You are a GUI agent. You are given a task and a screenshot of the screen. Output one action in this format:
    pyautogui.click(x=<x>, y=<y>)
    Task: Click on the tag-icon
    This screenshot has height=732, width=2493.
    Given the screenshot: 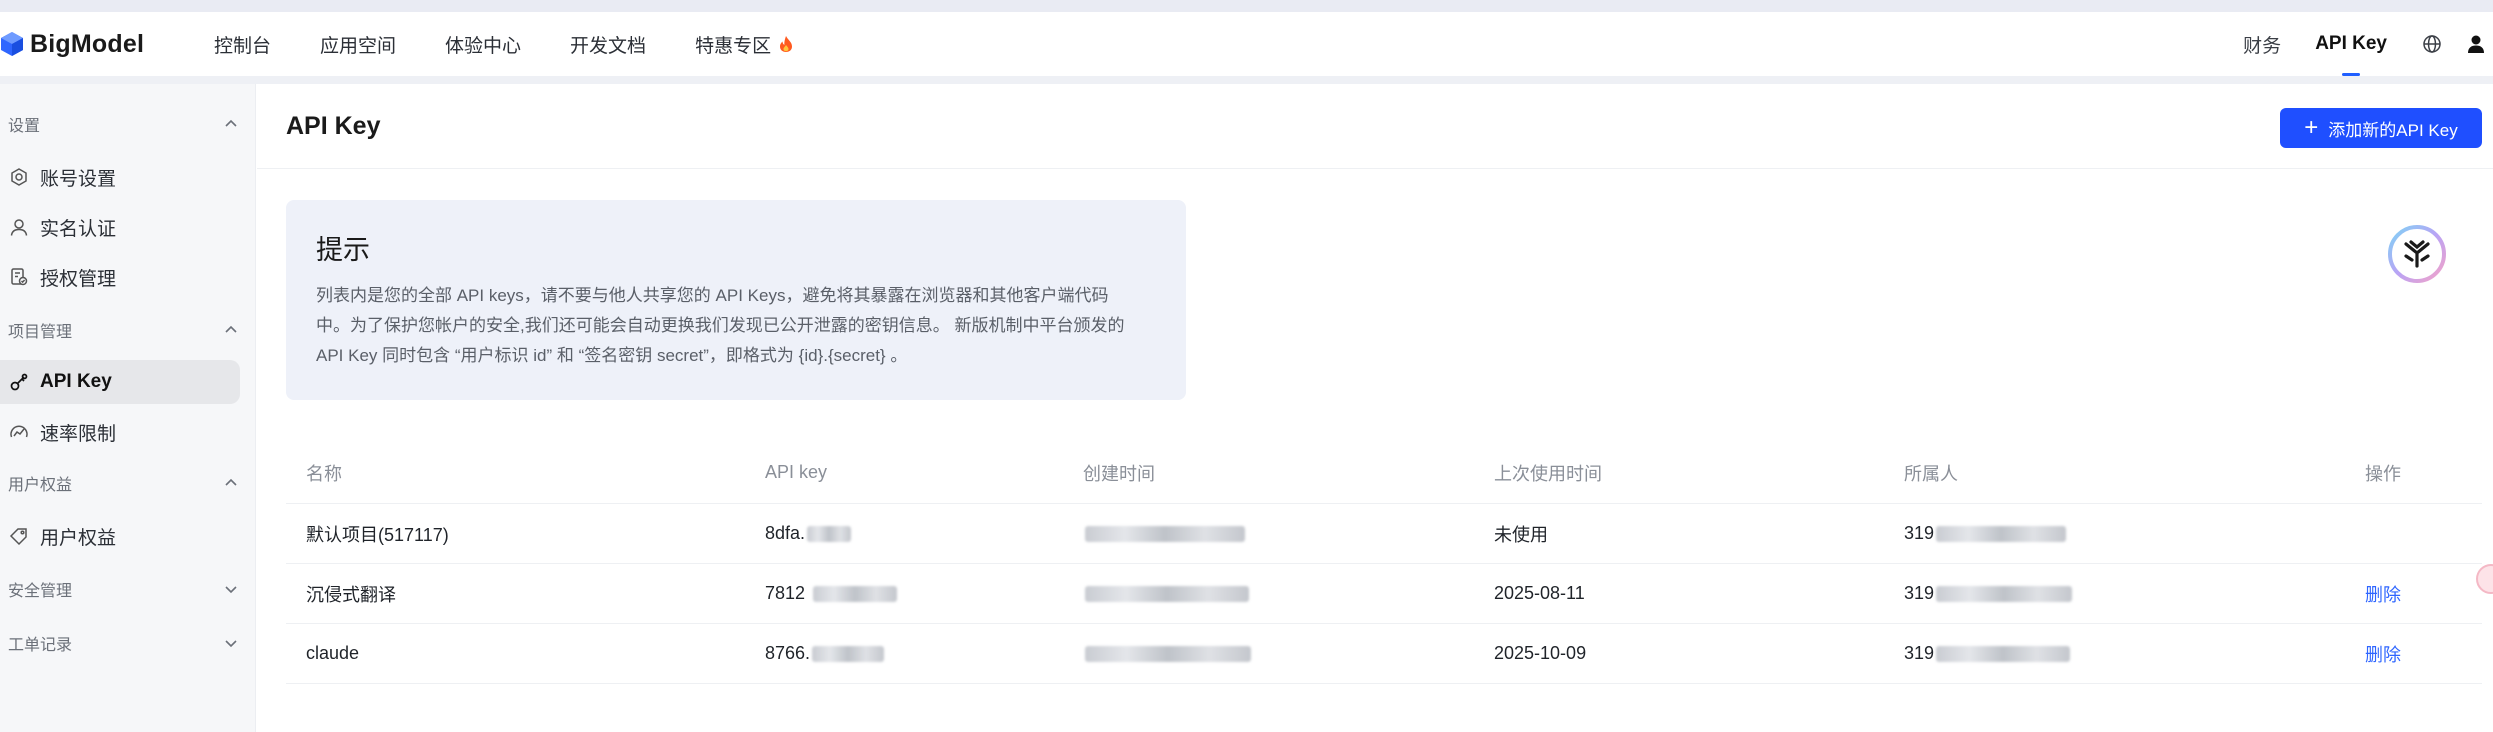 What is the action you would take?
    pyautogui.click(x=19, y=536)
    